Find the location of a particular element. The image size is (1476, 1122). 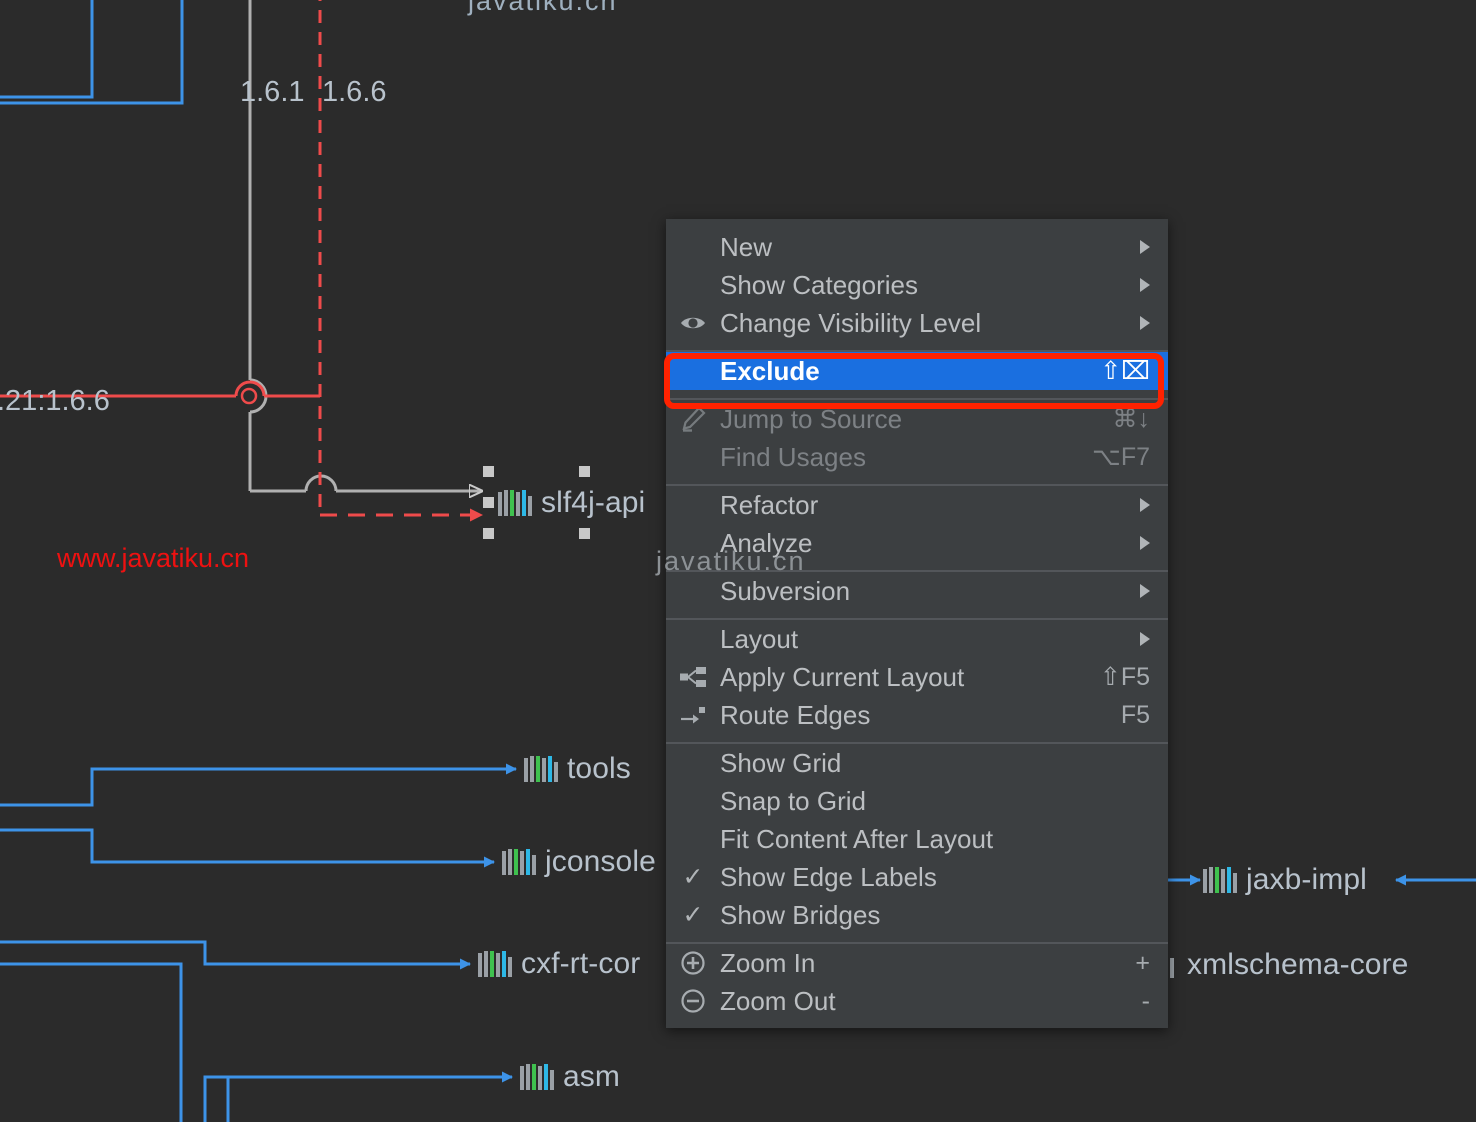

menu-item-shortcut: - is located at coordinates (1145, 1000).